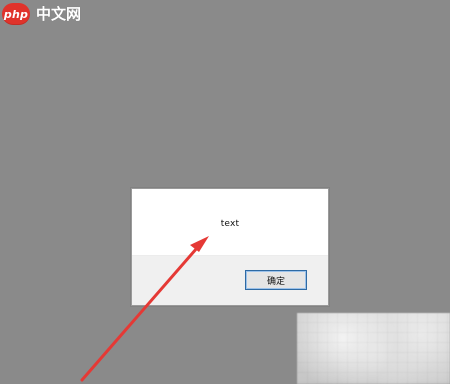 The height and width of the screenshot is (384, 450). I want to click on message-dialog: text 确定, so click(230, 247).